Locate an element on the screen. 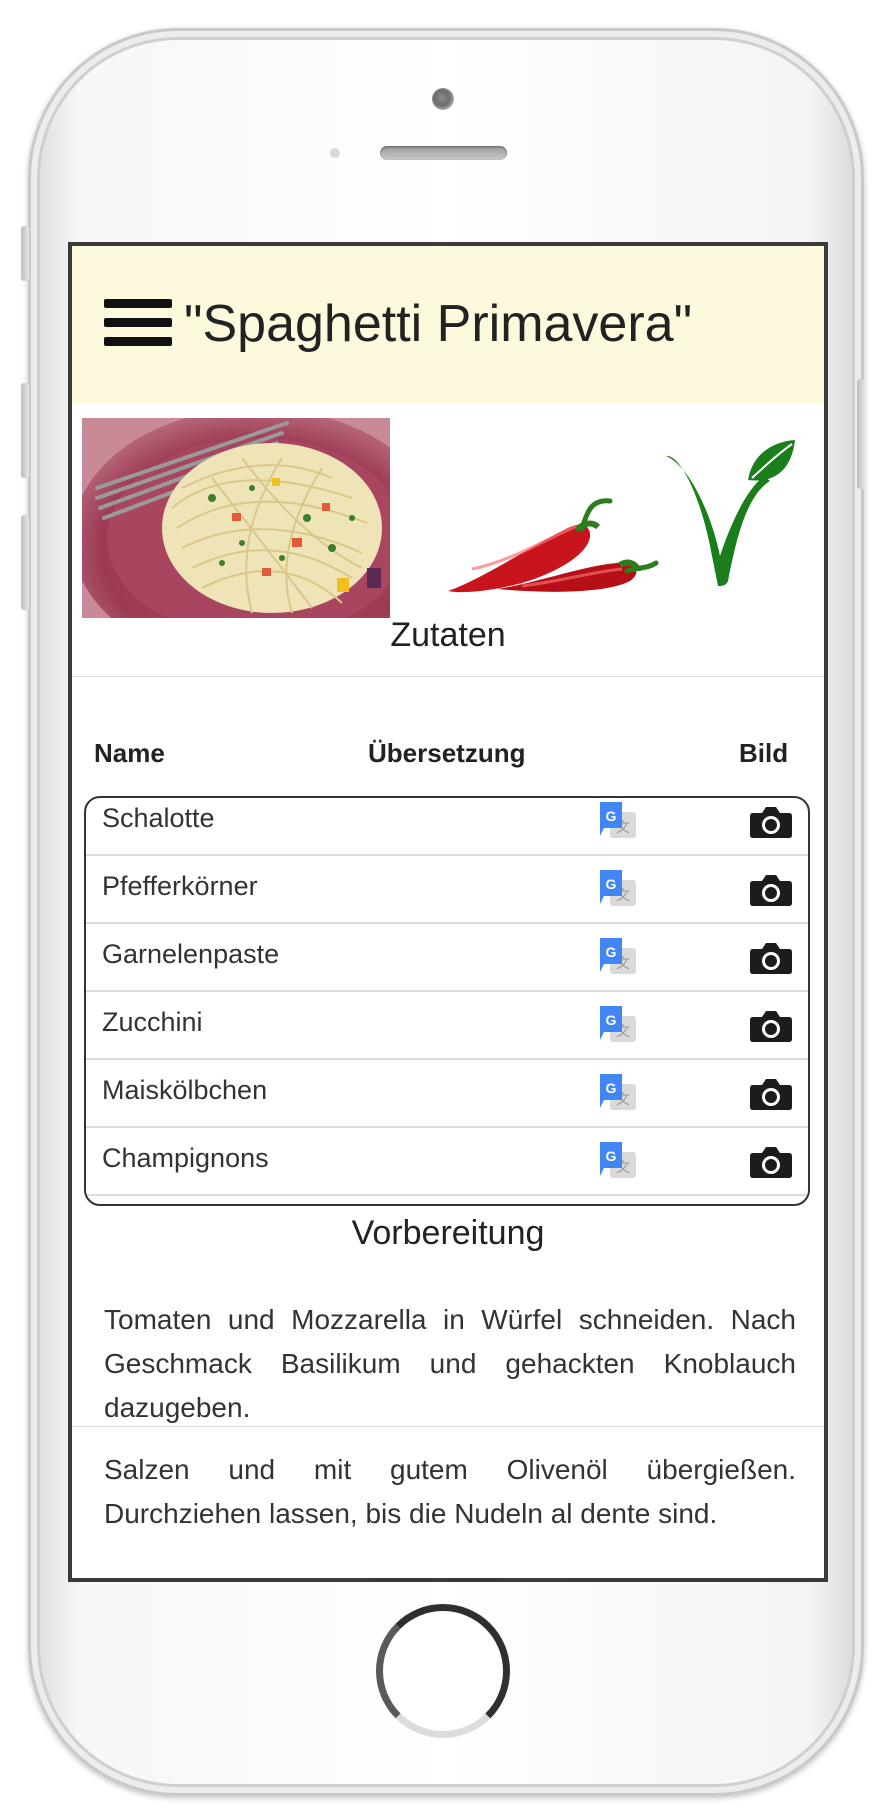  chili-pepper-icon is located at coordinates (553, 545).